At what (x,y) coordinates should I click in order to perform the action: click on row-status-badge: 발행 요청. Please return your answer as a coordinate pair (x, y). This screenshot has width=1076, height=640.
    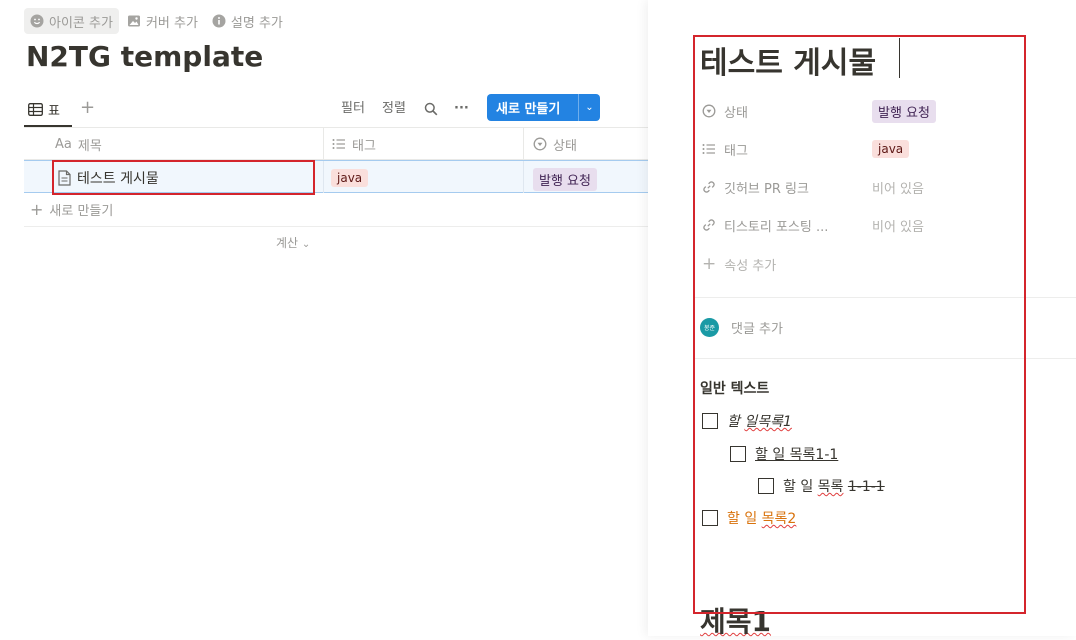
    Looking at the image, I should click on (565, 179).